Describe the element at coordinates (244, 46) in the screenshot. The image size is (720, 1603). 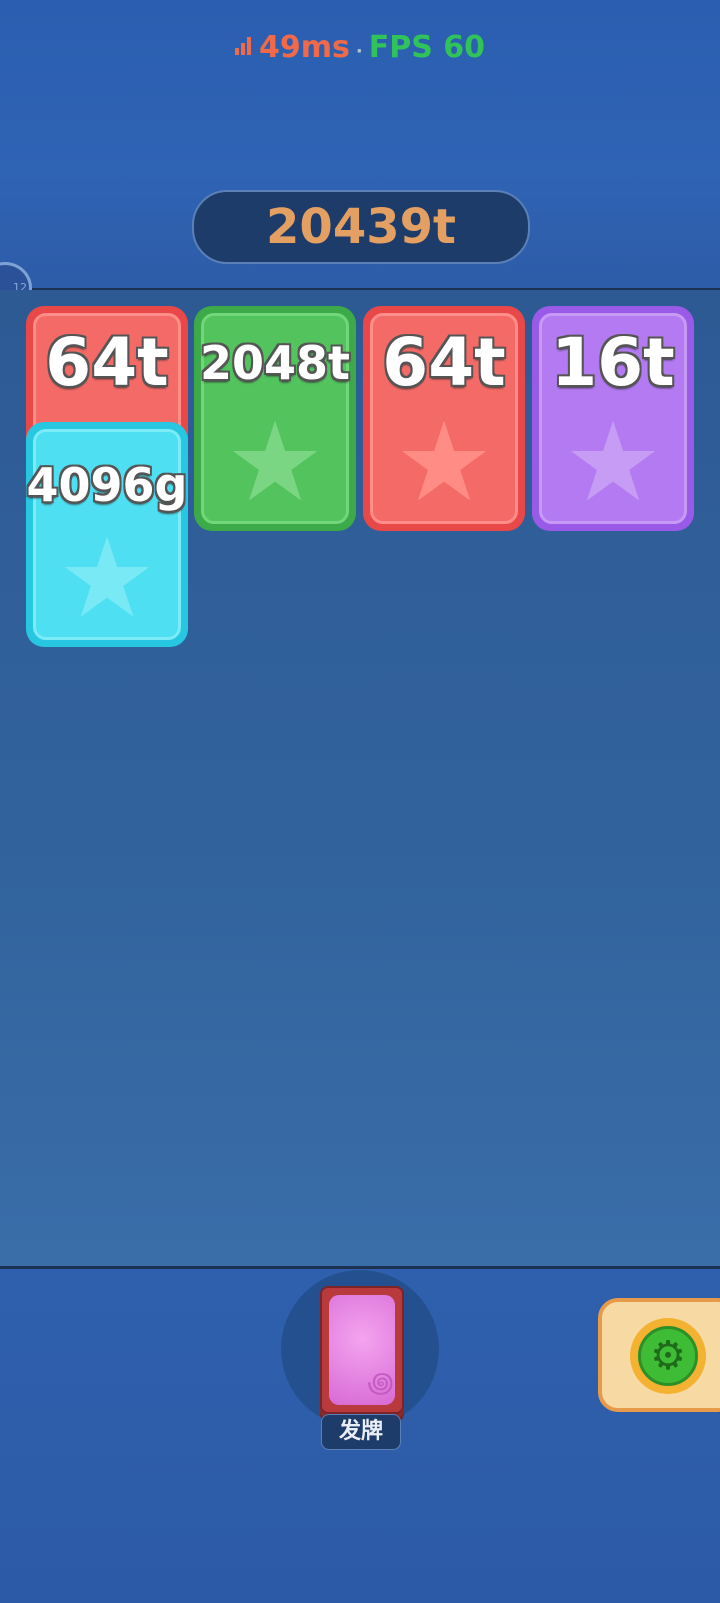
I see `signal-bars-icon` at that location.